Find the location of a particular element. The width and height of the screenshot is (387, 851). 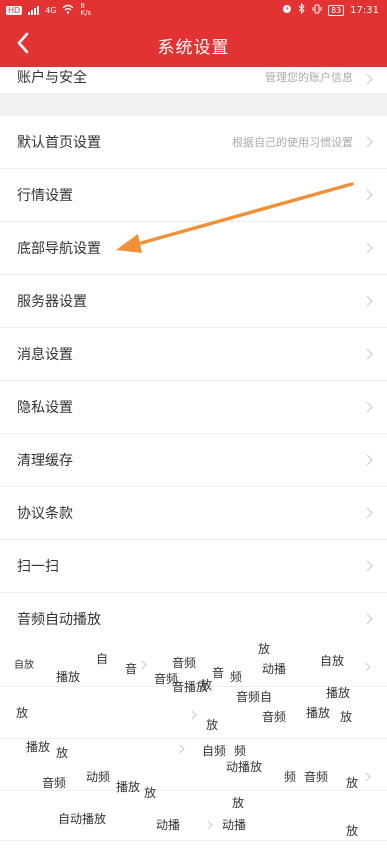

alarm-icon is located at coordinates (287, 10).